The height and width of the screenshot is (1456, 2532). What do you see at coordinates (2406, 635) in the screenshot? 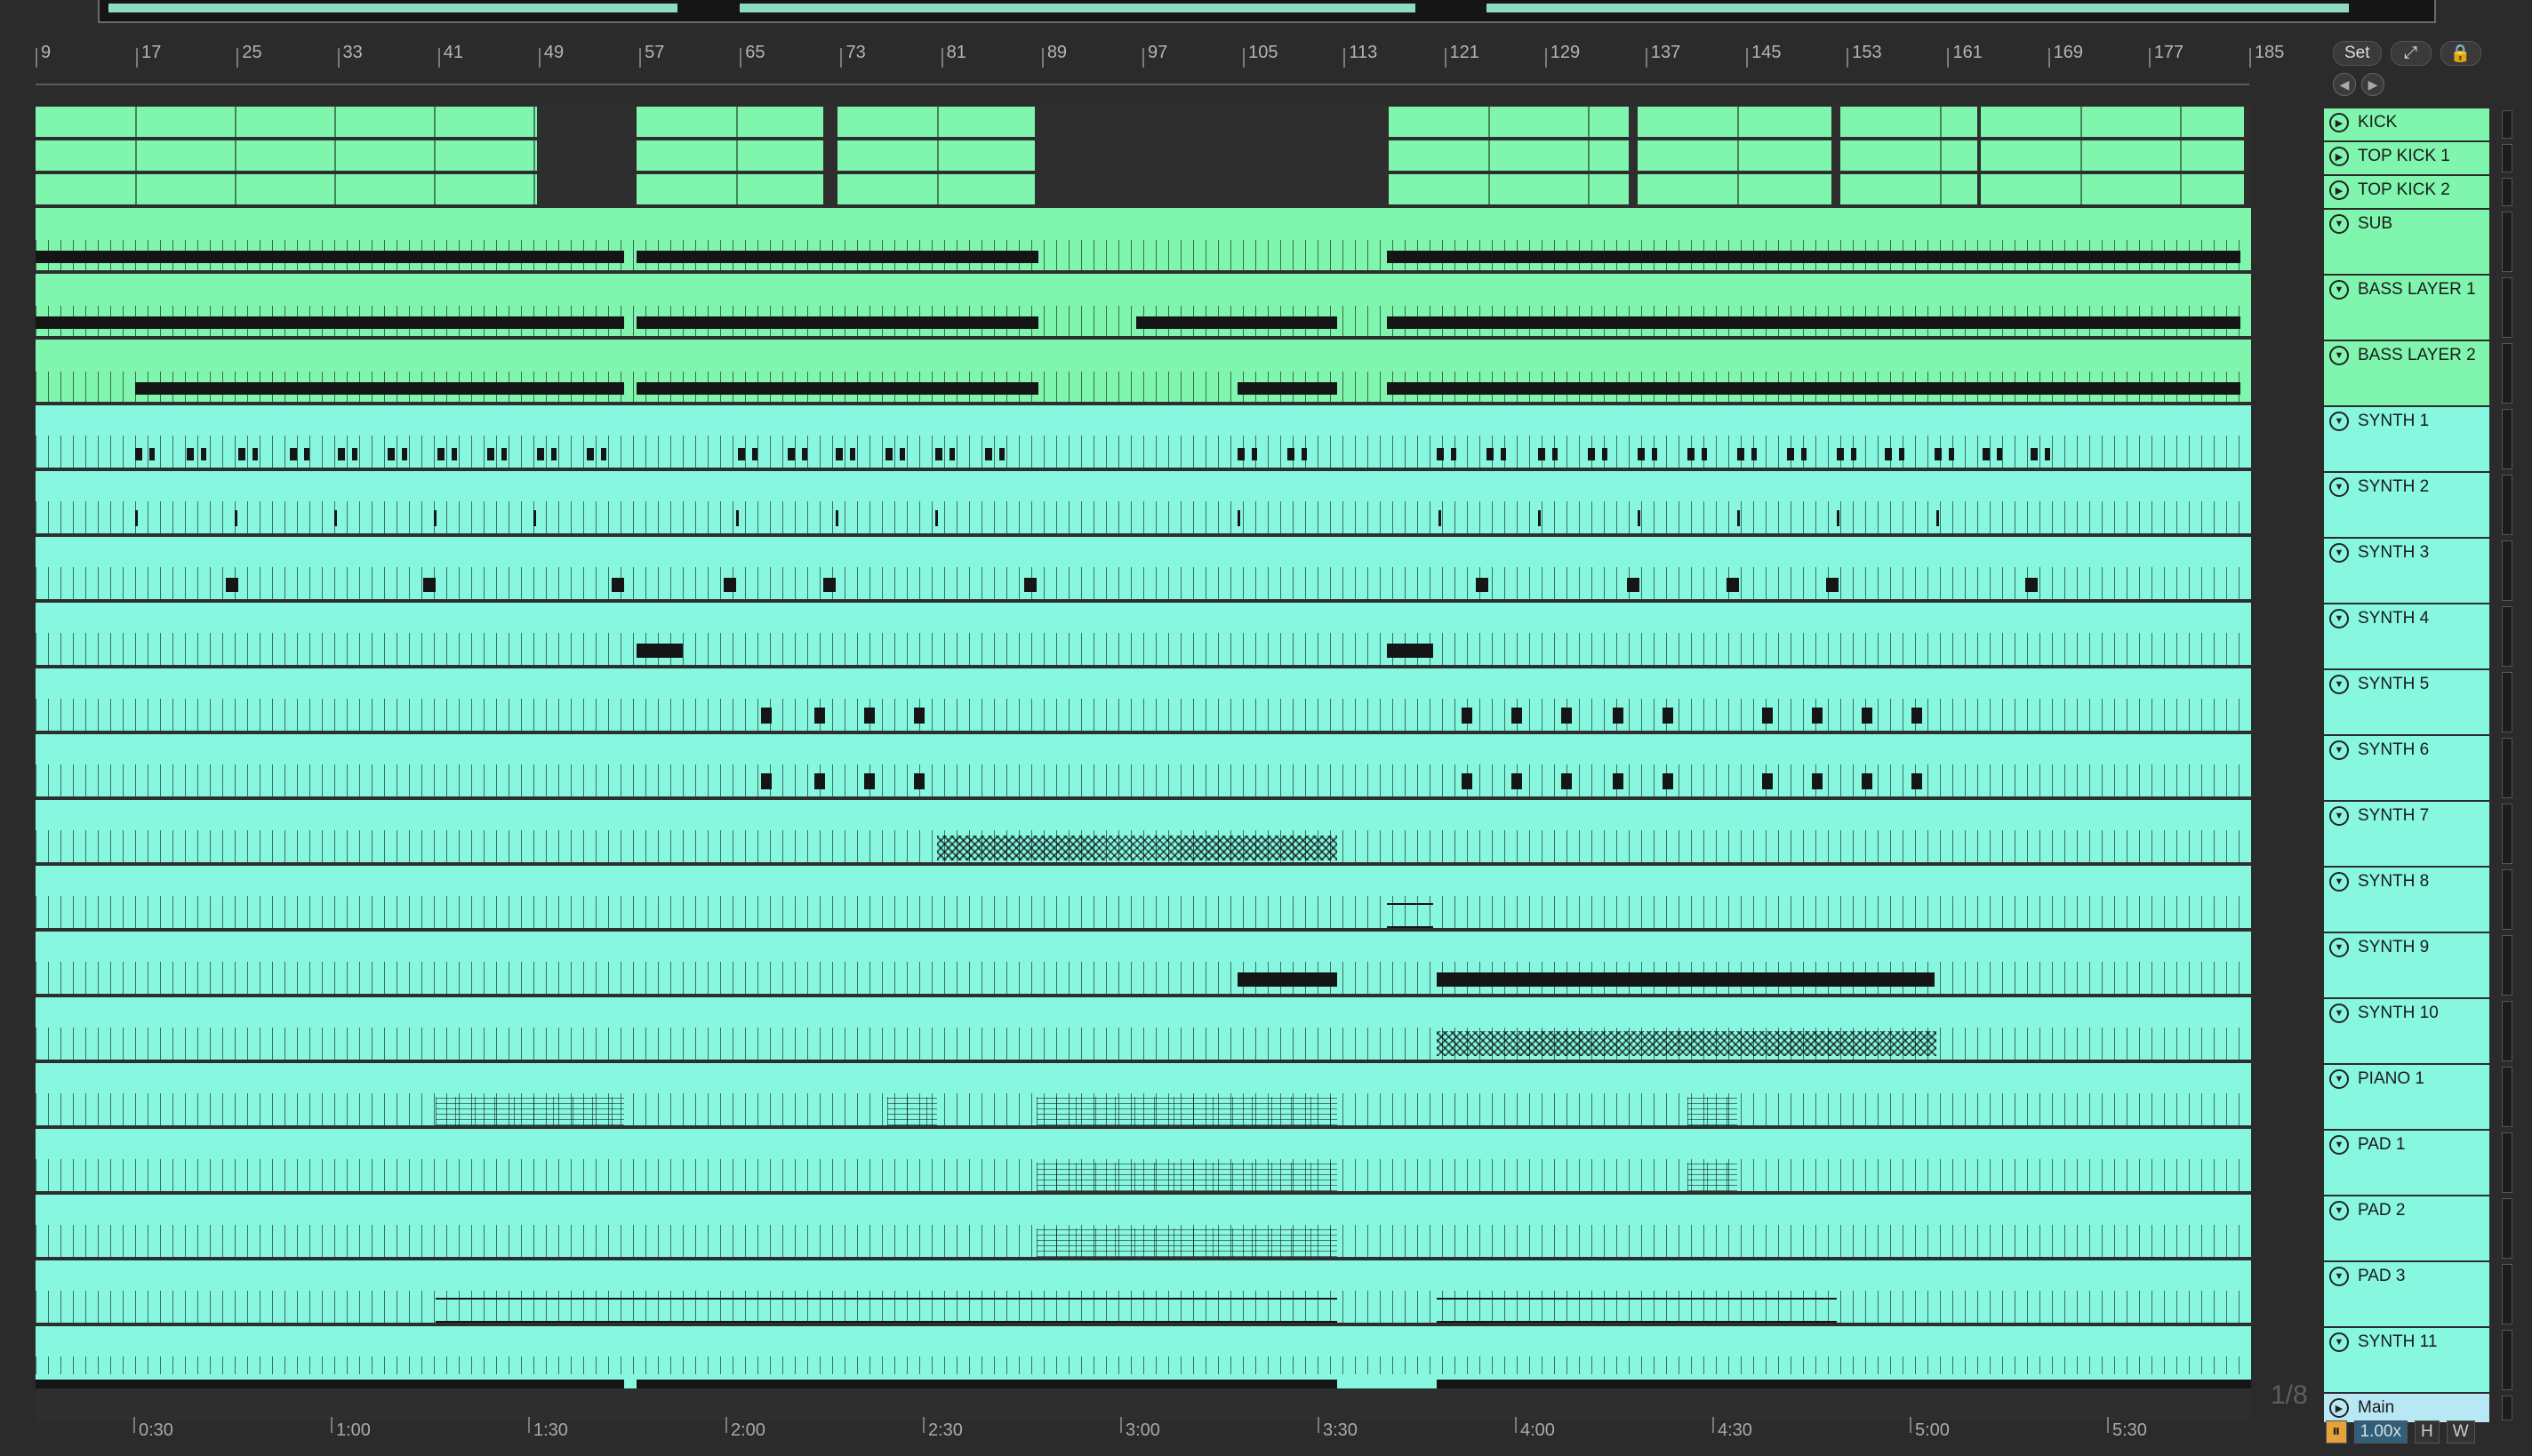
I see `track-header: ▼ SYNTH 4` at bounding box center [2406, 635].